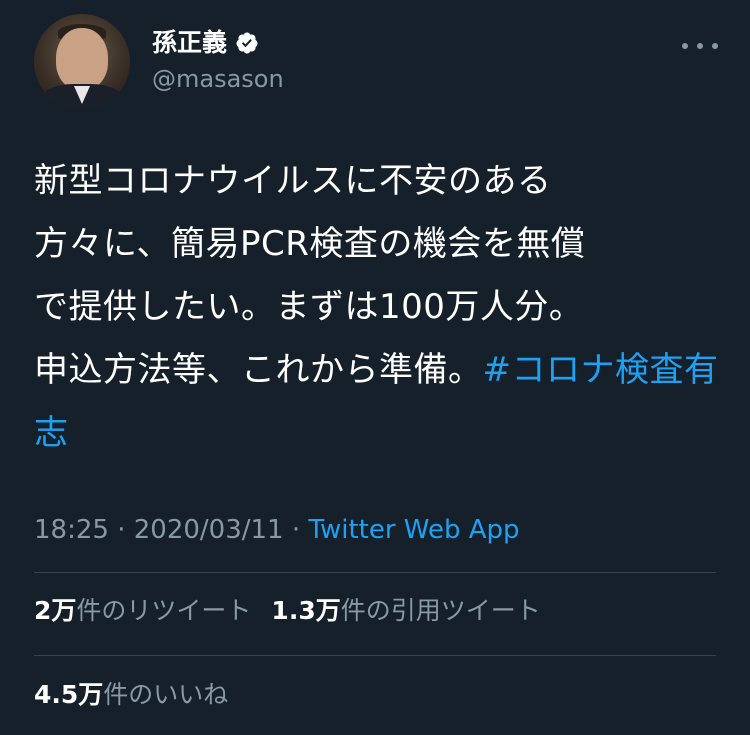  I want to click on retweets-stat: 2万件のリツイート, so click(142, 610).